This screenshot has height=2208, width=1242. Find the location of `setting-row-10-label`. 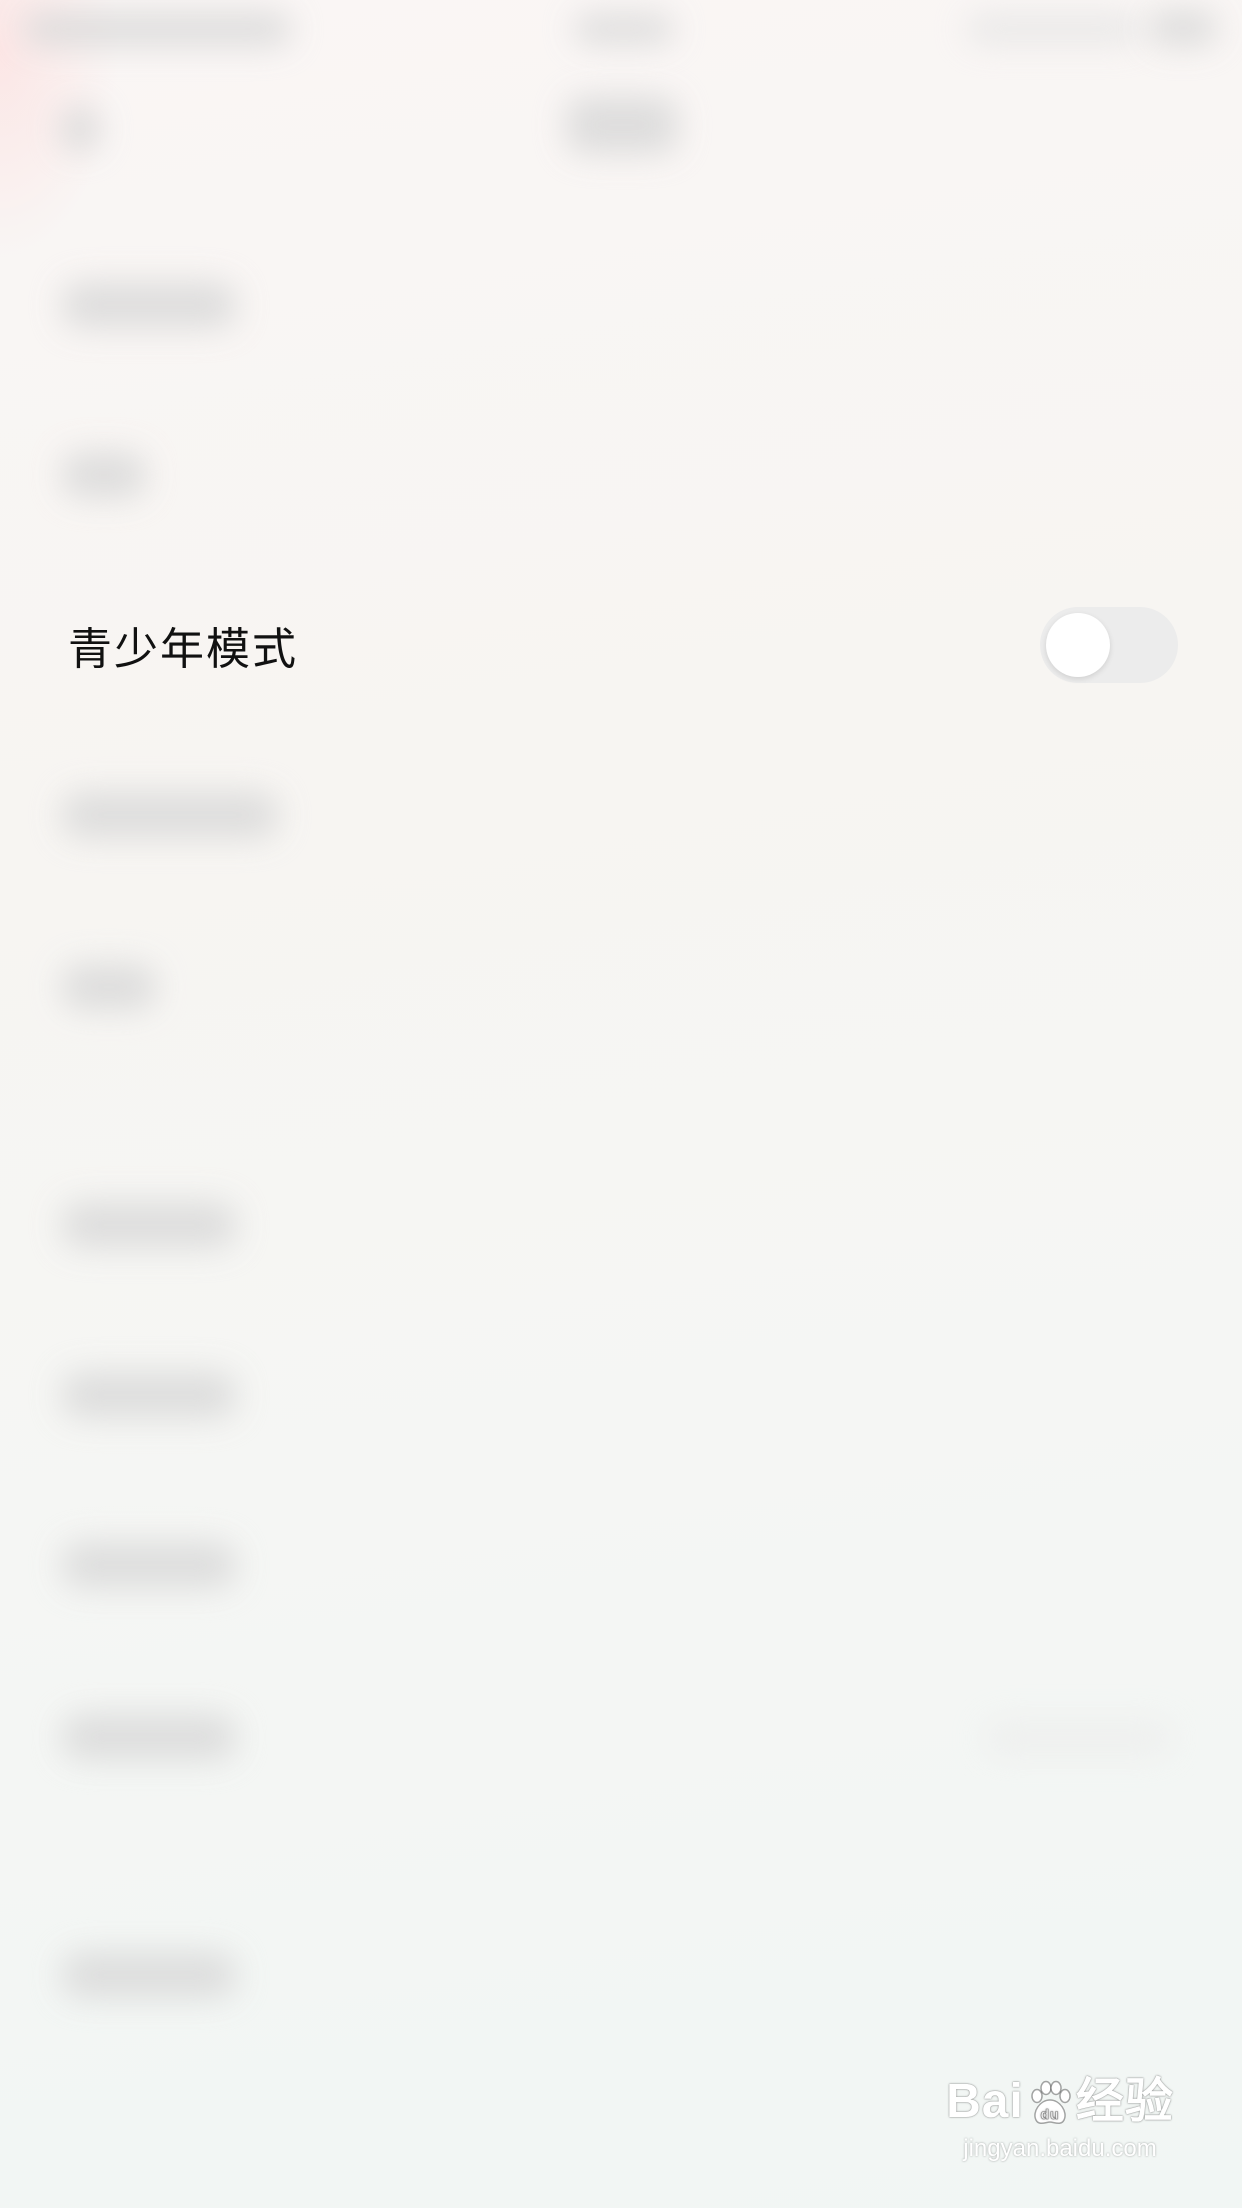

setting-row-10-label is located at coordinates (149, 1975).